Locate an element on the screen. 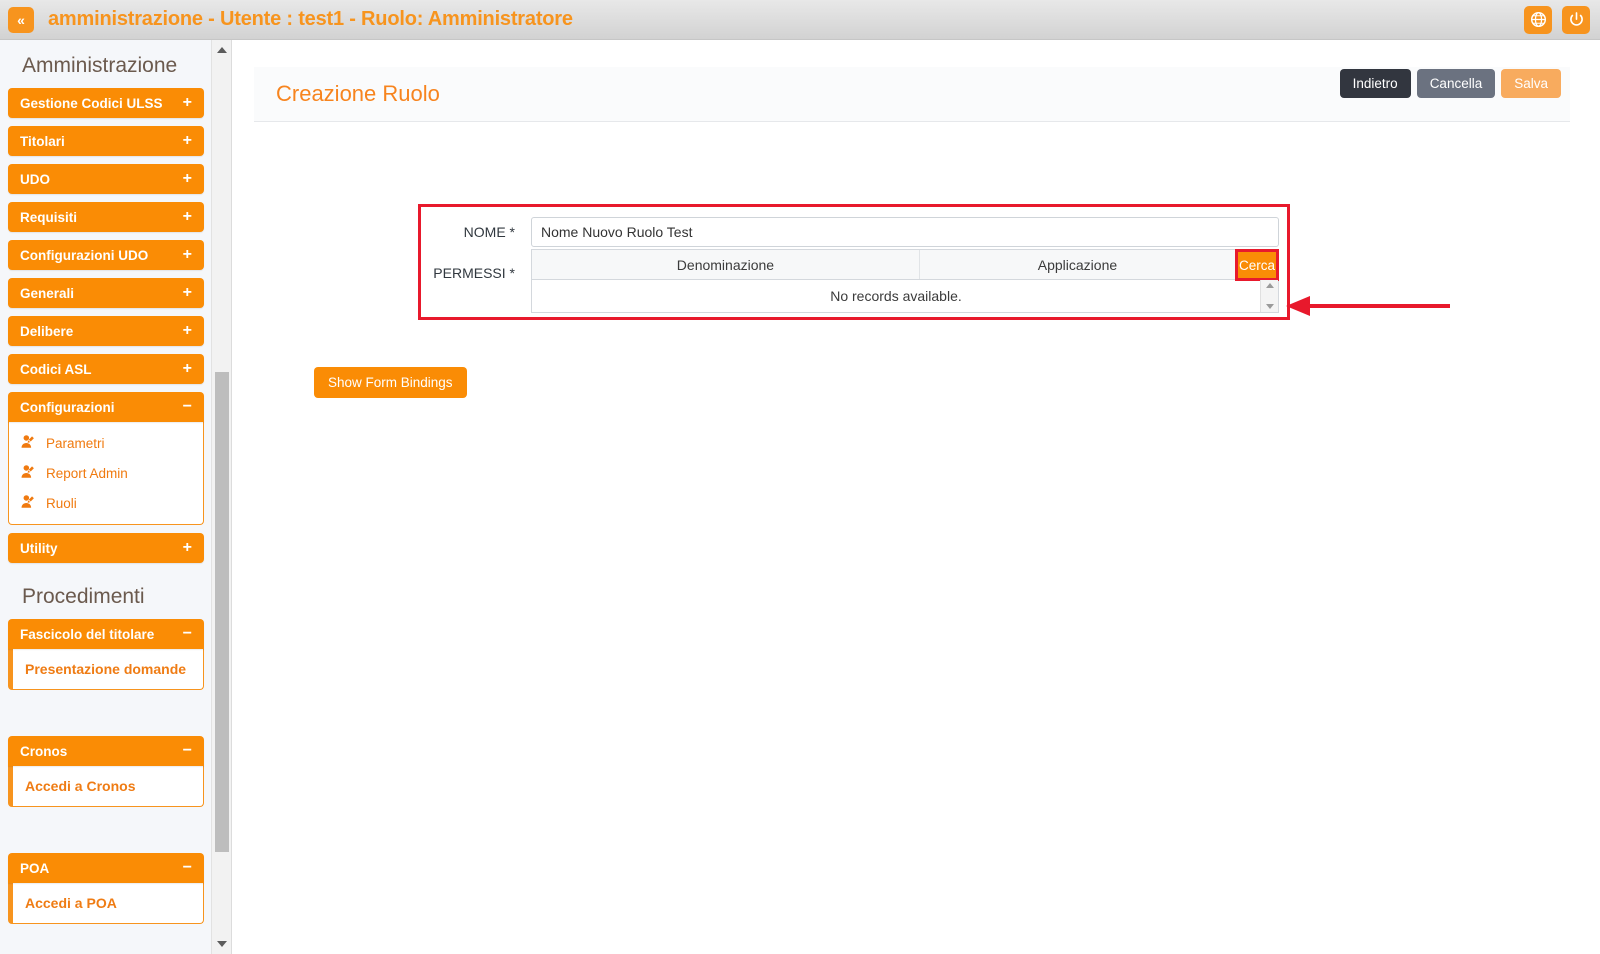 Image resolution: width=1600 pixels, height=954 pixels. sidebar-item-accedi-a-cronos: Accedi a Cronos is located at coordinates (108, 786).